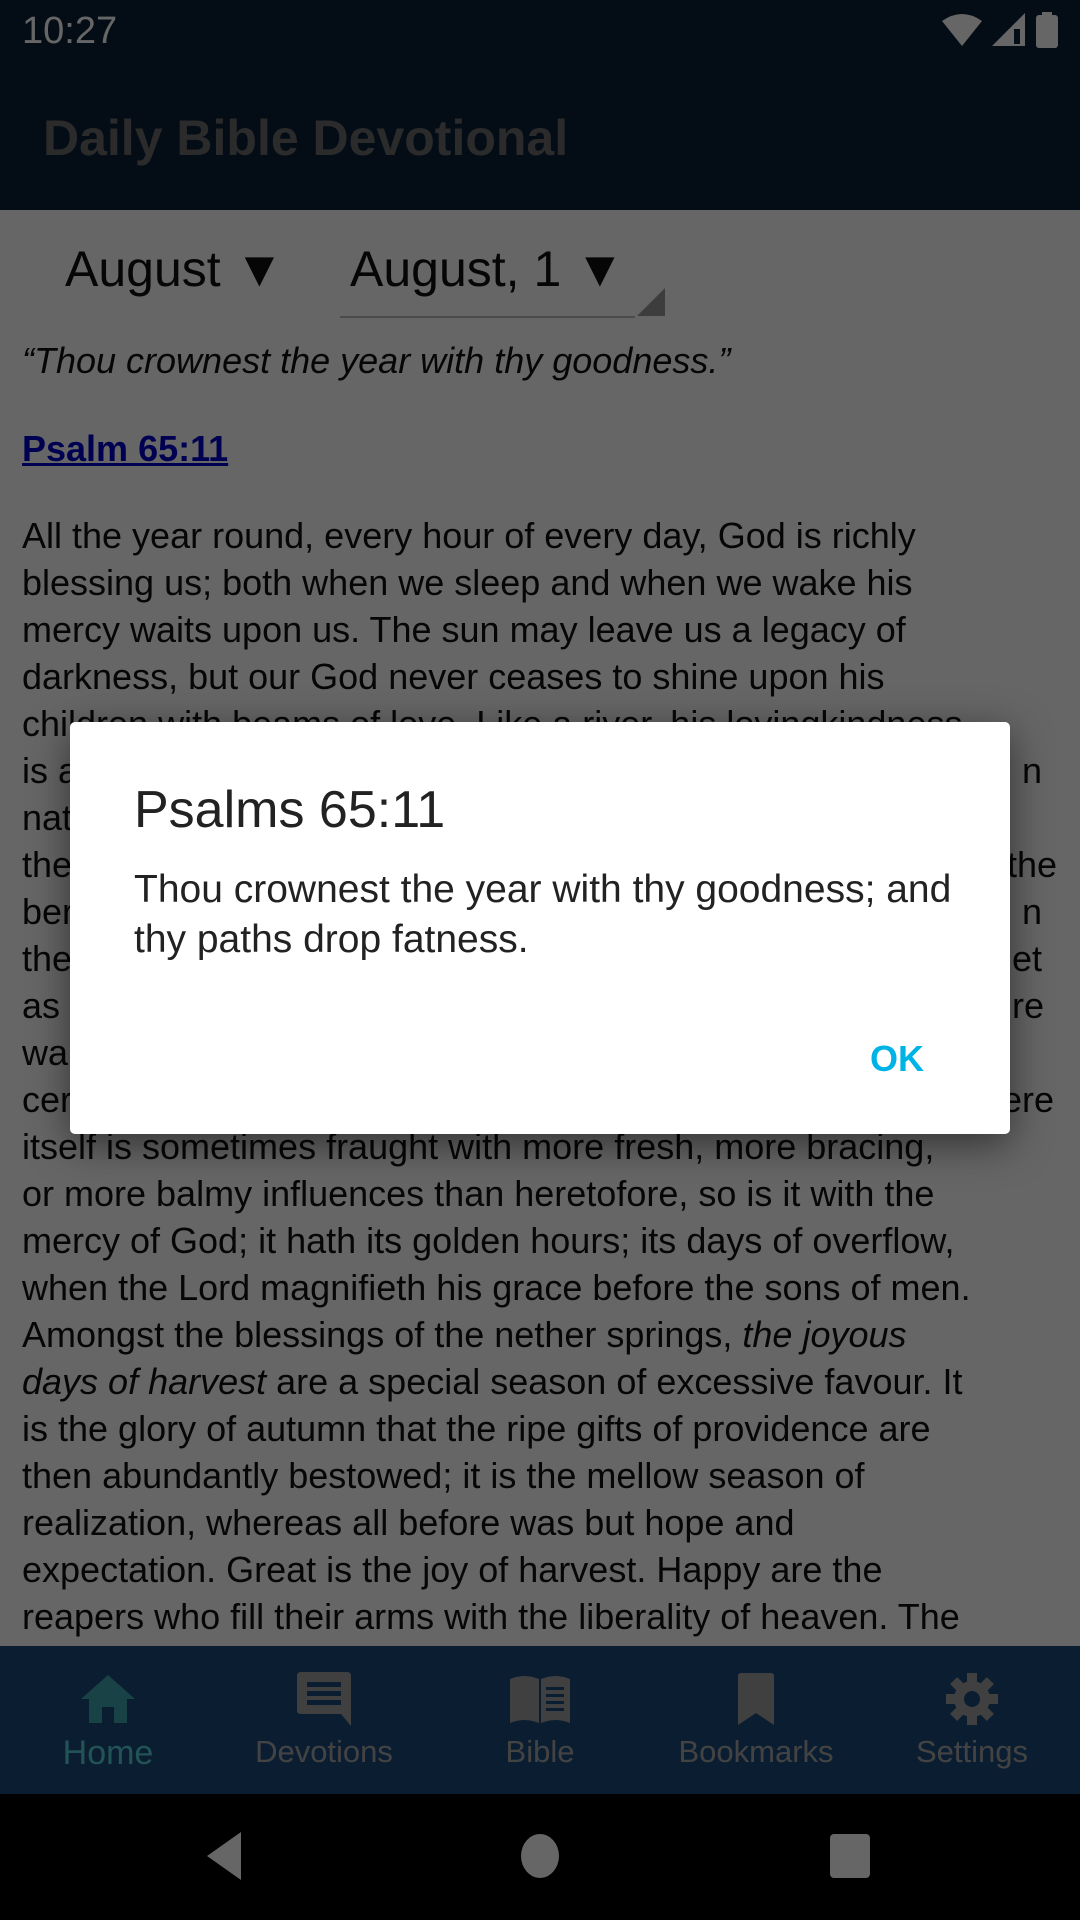 This screenshot has width=1080, height=1920. Describe the element at coordinates (897, 1059) in the screenshot. I see `ok-button: OK` at that location.